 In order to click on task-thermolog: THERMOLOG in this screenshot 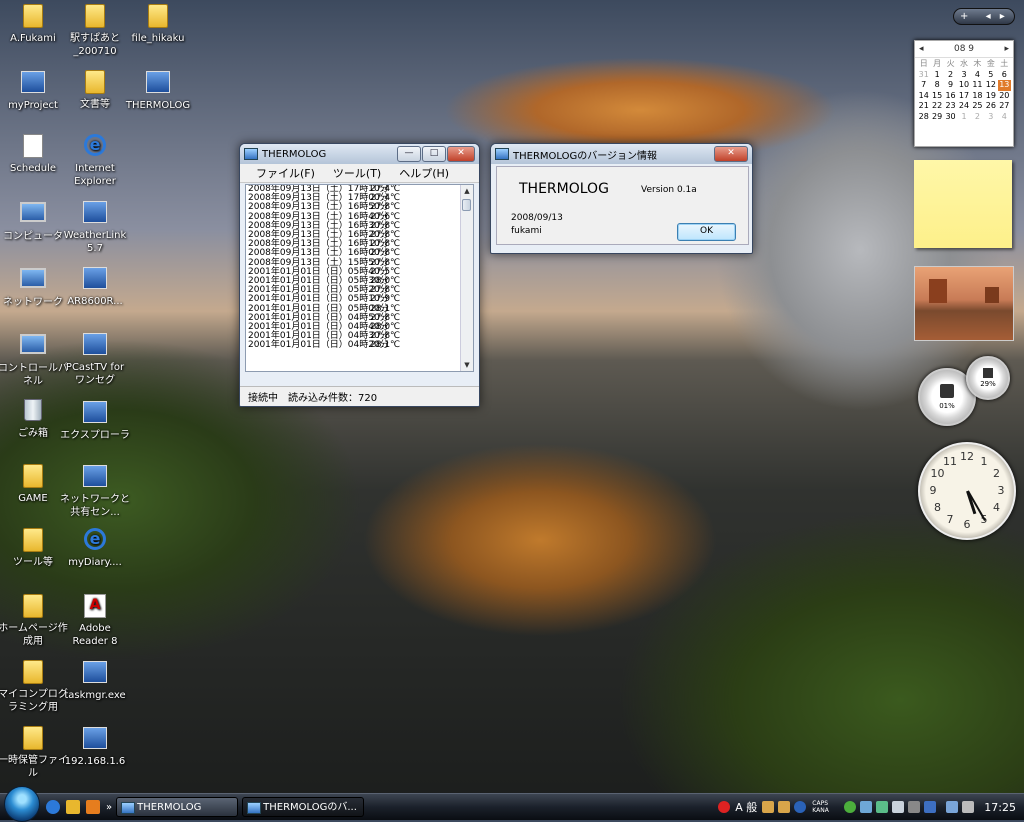, I will do `click(177, 807)`.